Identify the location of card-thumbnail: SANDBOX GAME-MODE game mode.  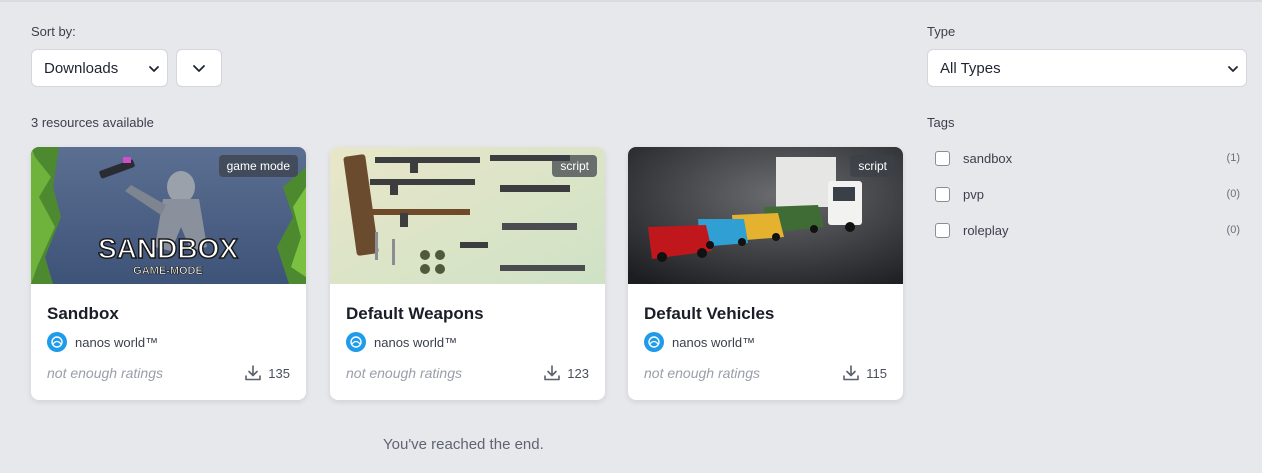
(168, 215).